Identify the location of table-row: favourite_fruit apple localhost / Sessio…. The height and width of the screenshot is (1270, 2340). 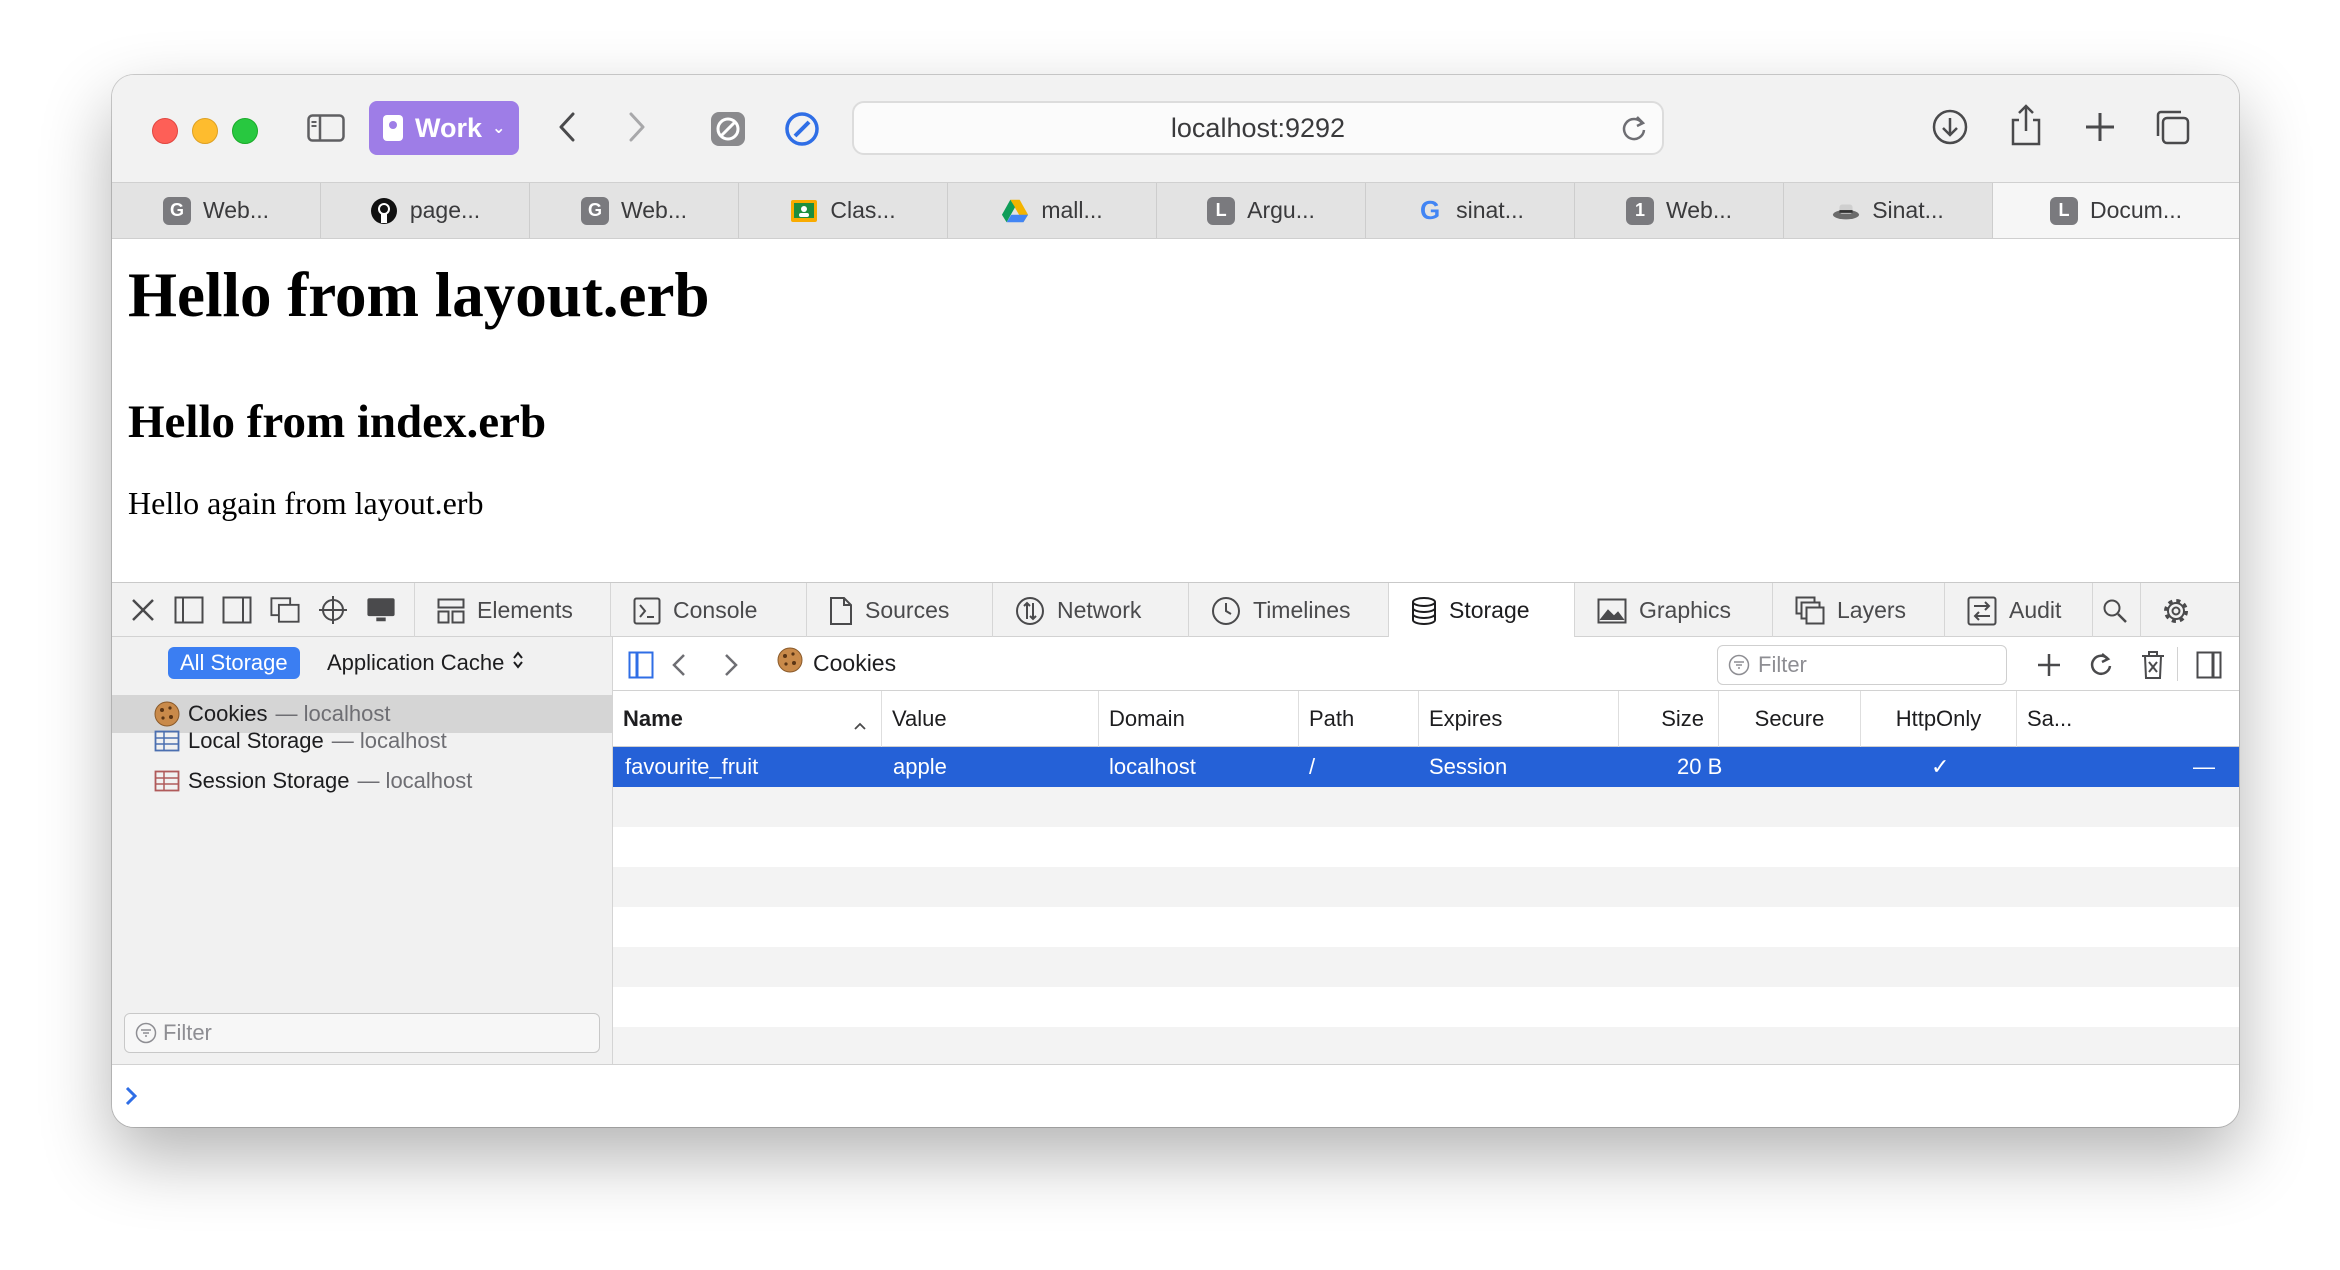
(1426, 767).